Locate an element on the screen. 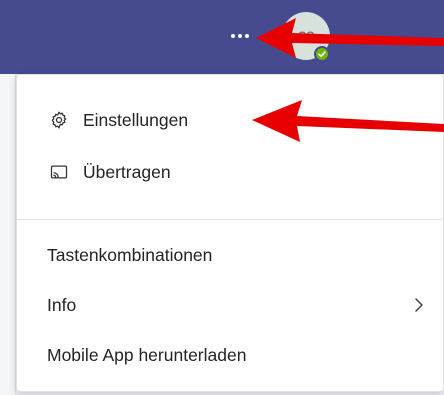  menu-item-settings: Einstellungen is located at coordinates (230, 120).